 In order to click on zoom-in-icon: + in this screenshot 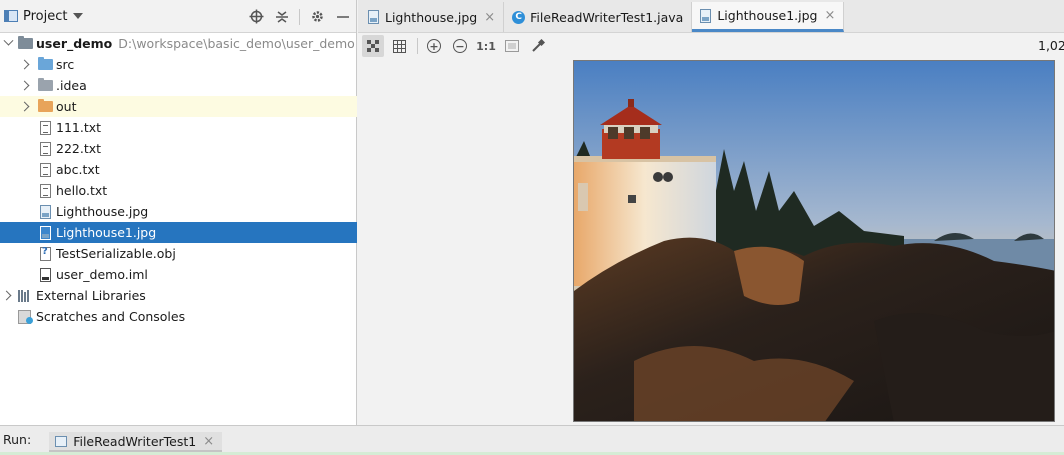, I will do `click(434, 46)`.